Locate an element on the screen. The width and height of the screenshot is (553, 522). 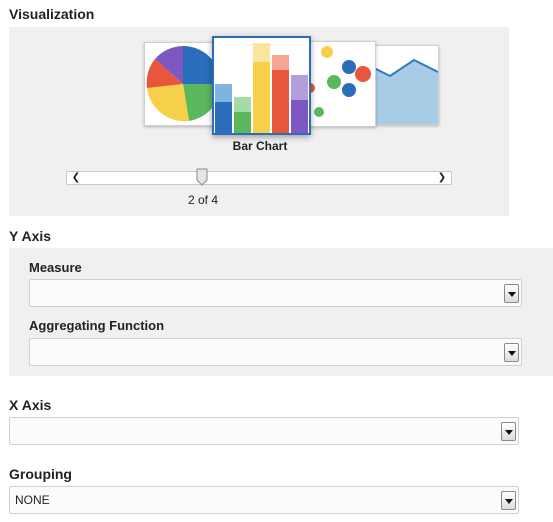
carousel-counter: 2 of 4 is located at coordinates (203, 200).